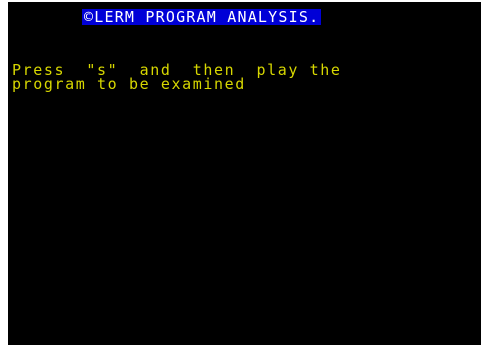 This screenshot has height=359, width=483. Describe the element at coordinates (202, 17) in the screenshot. I see `program-title: ©LERM PROGRAM ANALYSIS.` at that location.